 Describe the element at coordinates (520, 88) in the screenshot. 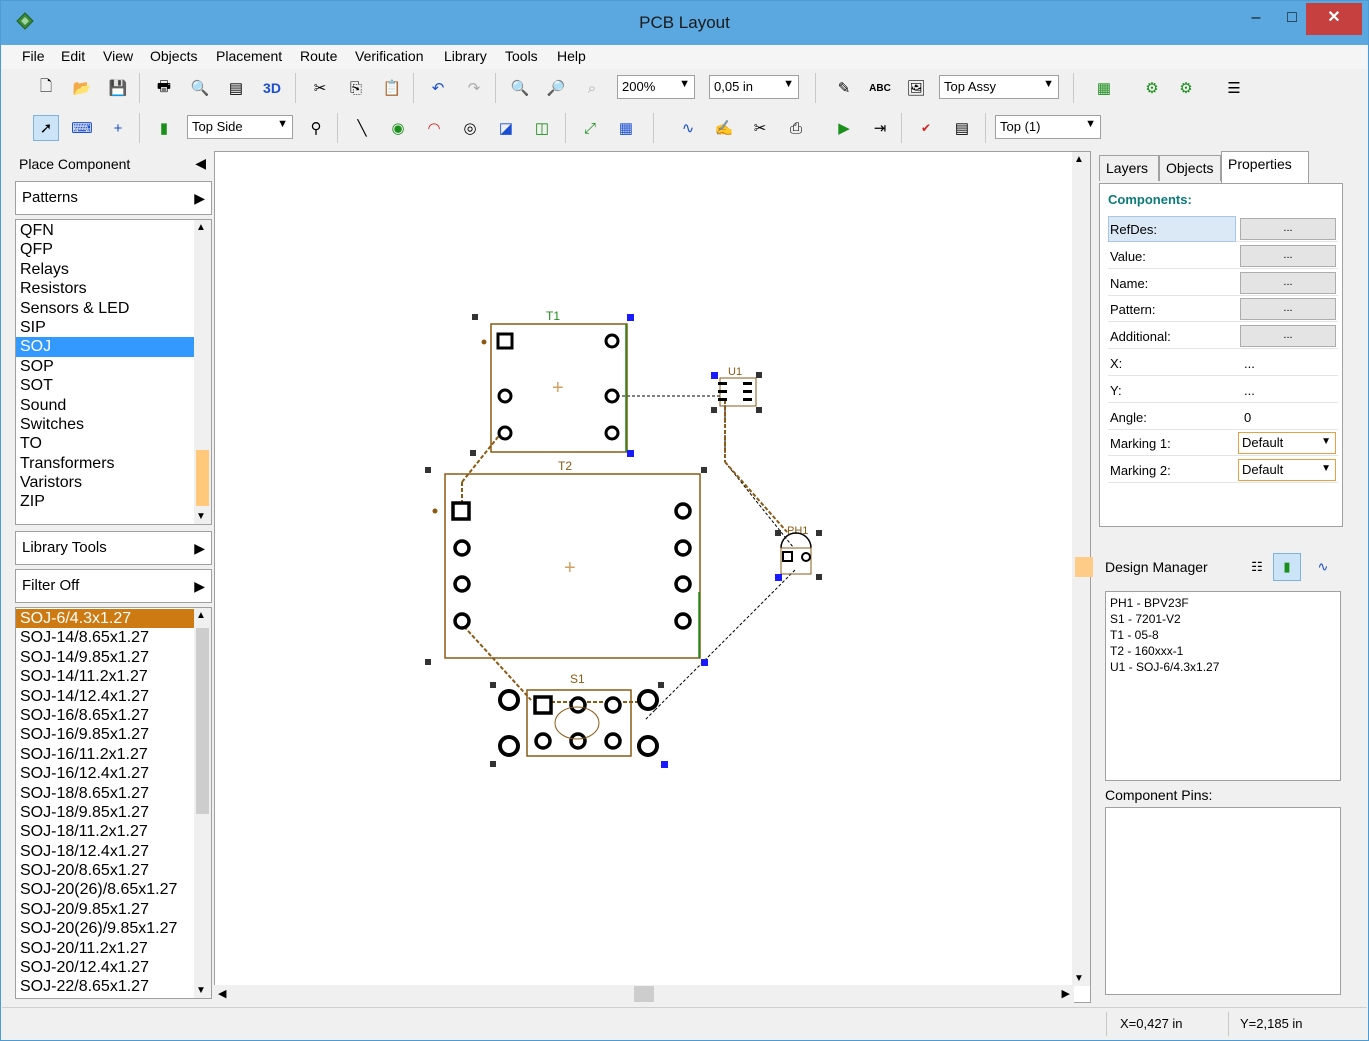

I see `zoom-in-icon: 🔍` at that location.